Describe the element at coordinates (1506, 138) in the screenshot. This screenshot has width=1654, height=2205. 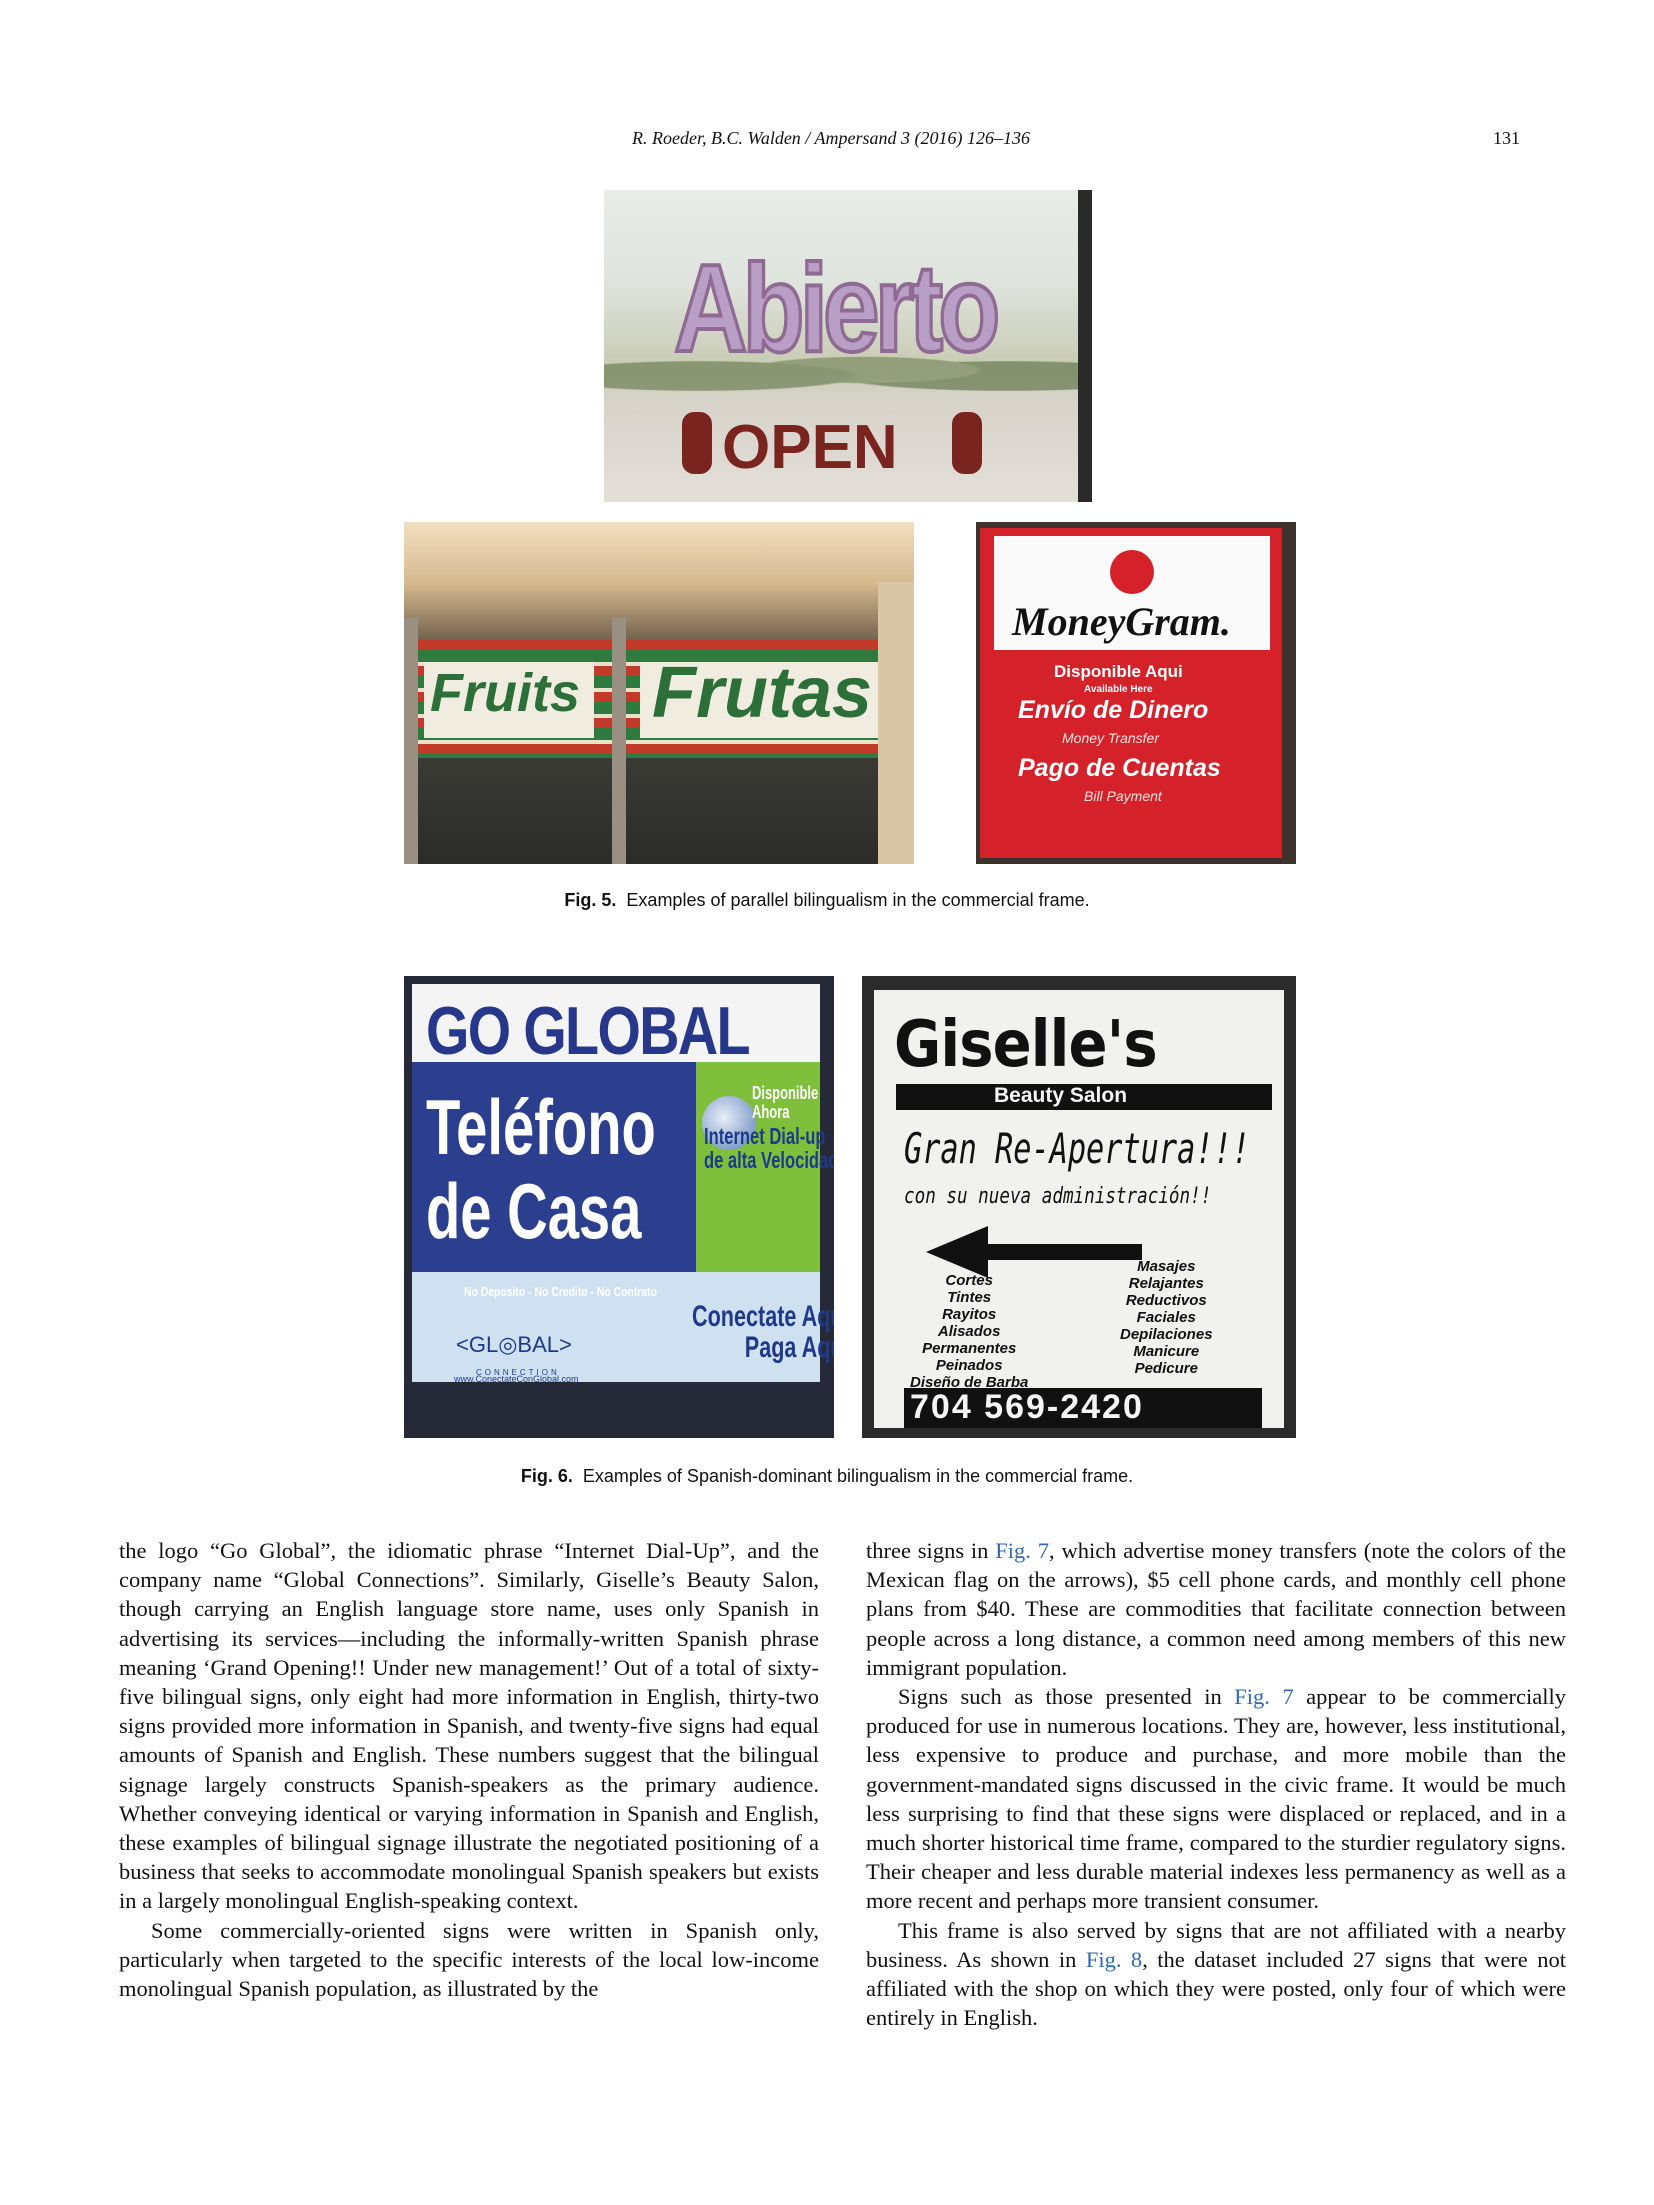
I see `page-number: 131` at that location.